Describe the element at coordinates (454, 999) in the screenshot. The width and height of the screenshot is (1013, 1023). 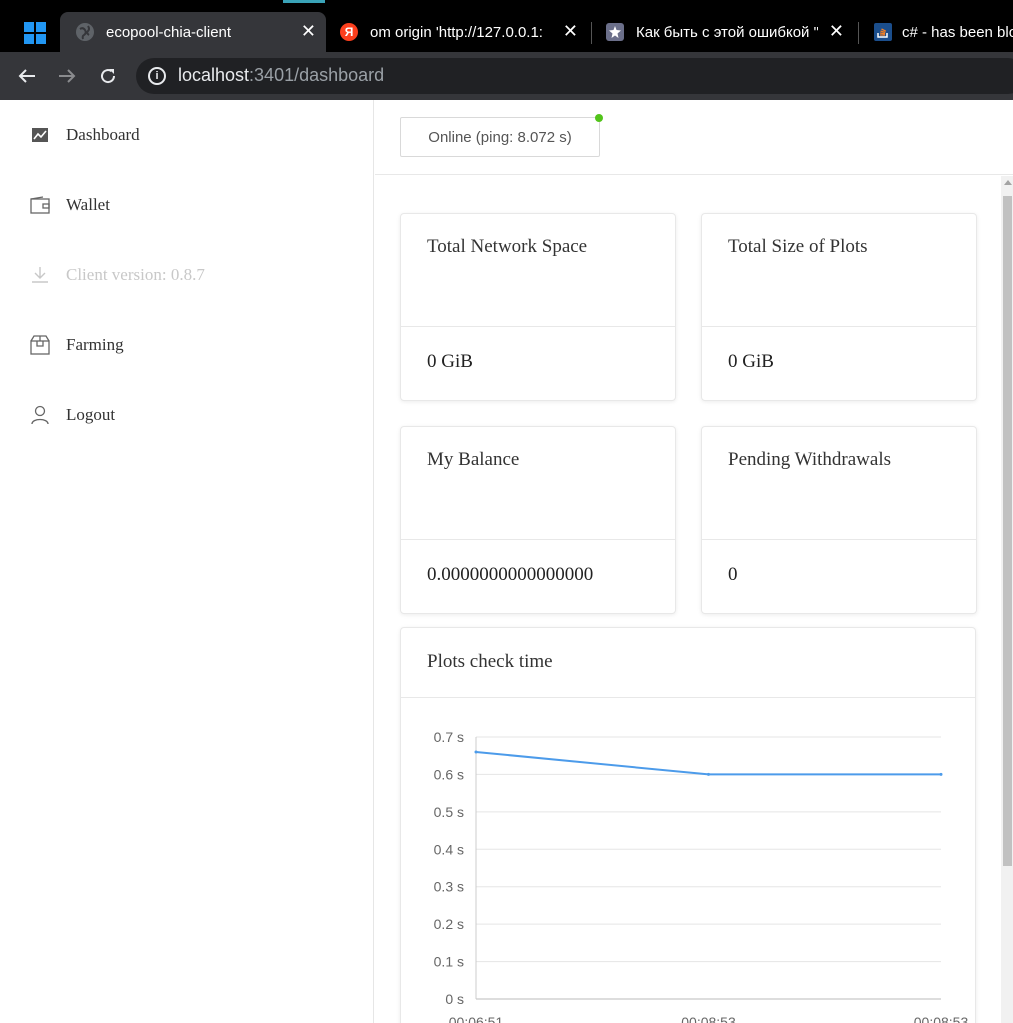
I see `y-tick-label: 0 s` at that location.